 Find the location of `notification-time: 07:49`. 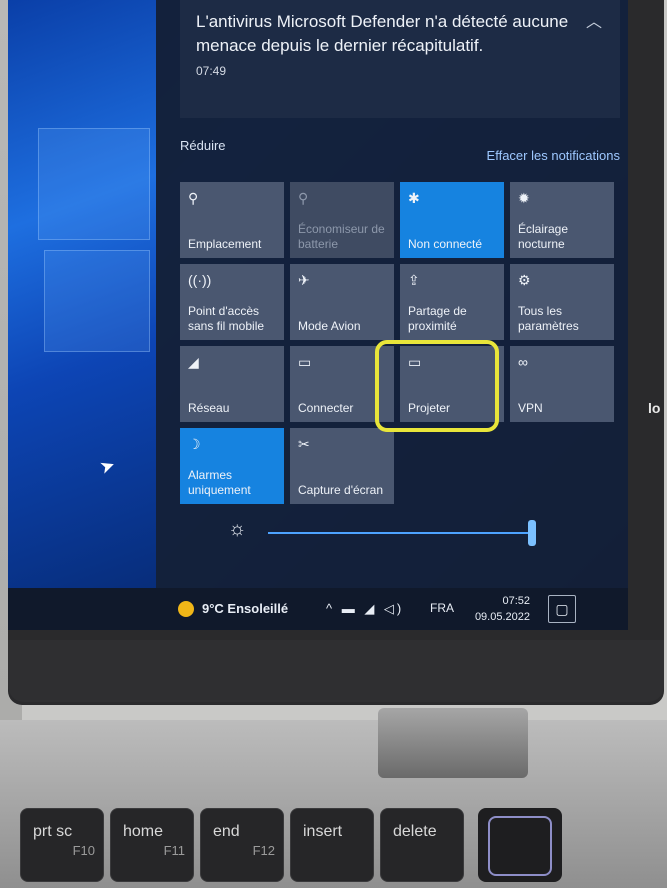

notification-time: 07:49 is located at coordinates (211, 71).